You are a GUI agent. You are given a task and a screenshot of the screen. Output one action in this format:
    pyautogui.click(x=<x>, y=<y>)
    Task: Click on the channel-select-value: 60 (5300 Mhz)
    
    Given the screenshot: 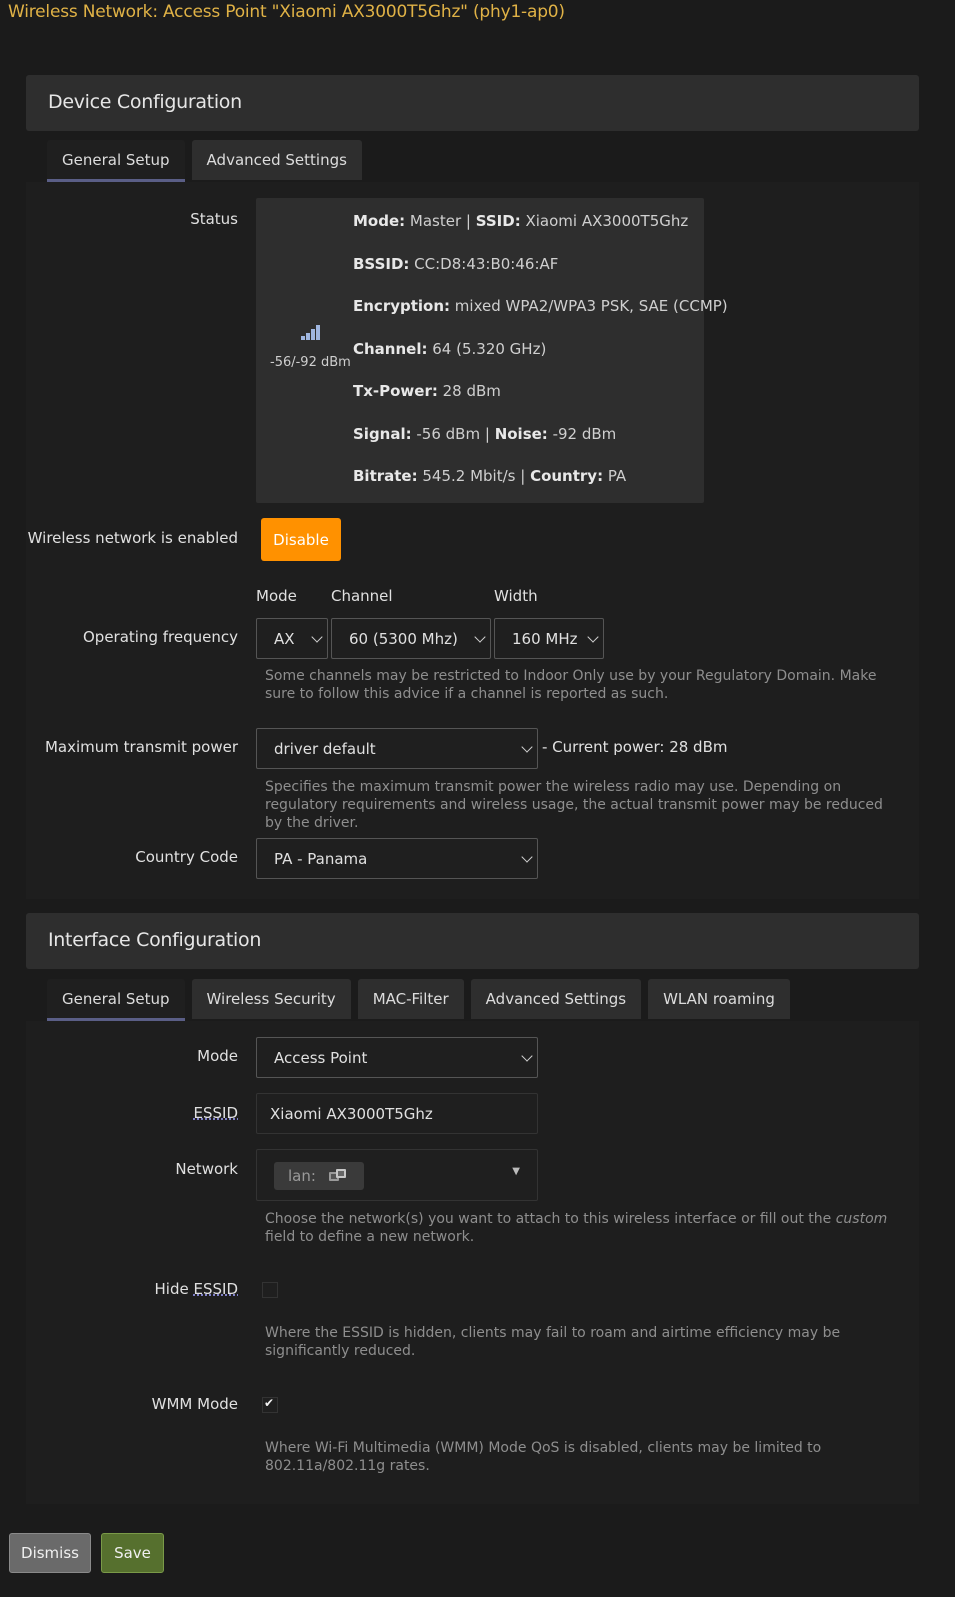 What is the action you would take?
    pyautogui.click(x=403, y=638)
    